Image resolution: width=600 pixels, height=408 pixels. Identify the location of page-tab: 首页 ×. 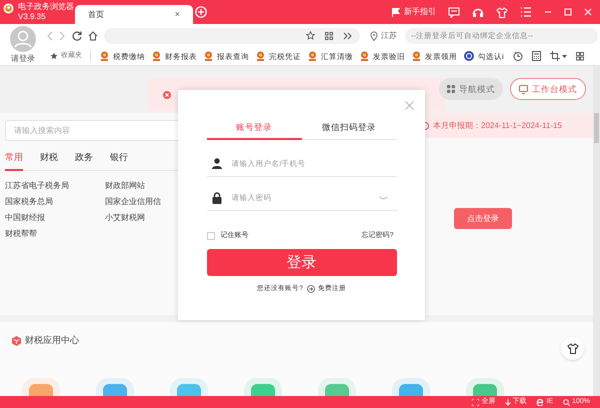
(134, 14).